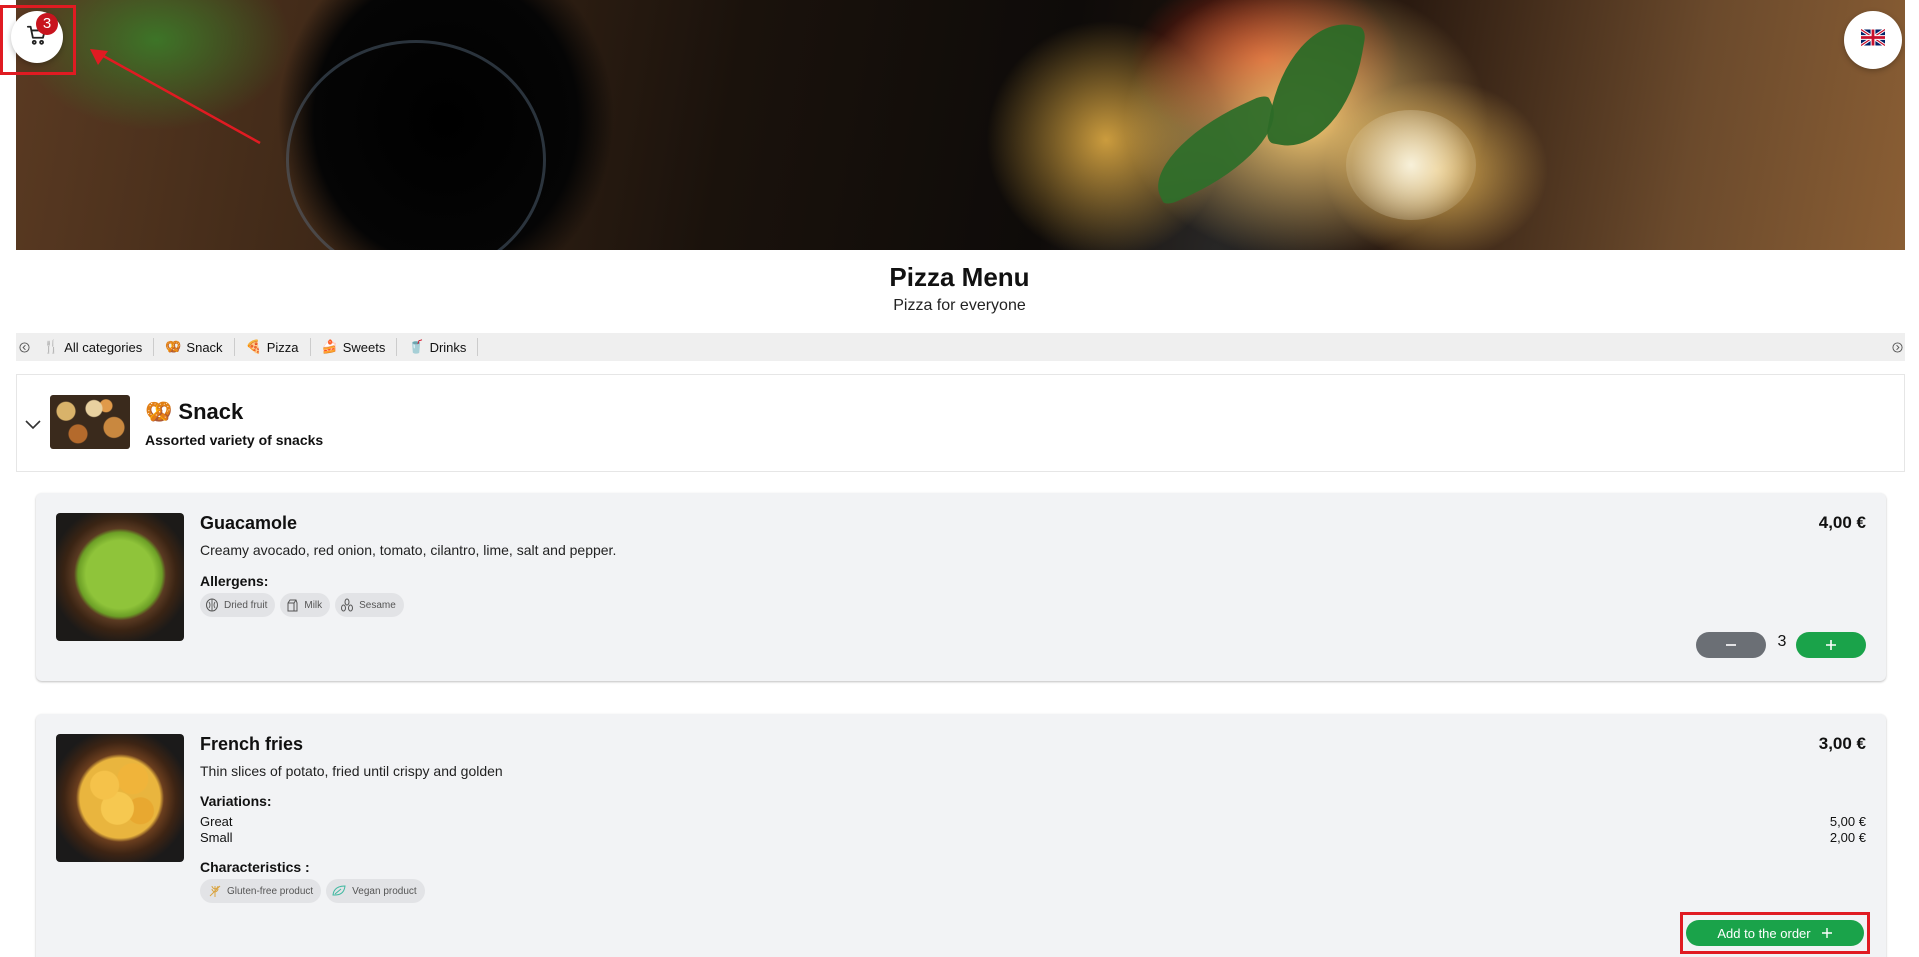 Image resolution: width=1919 pixels, height=957 pixels. I want to click on parmesan-shape, so click(1411, 165).